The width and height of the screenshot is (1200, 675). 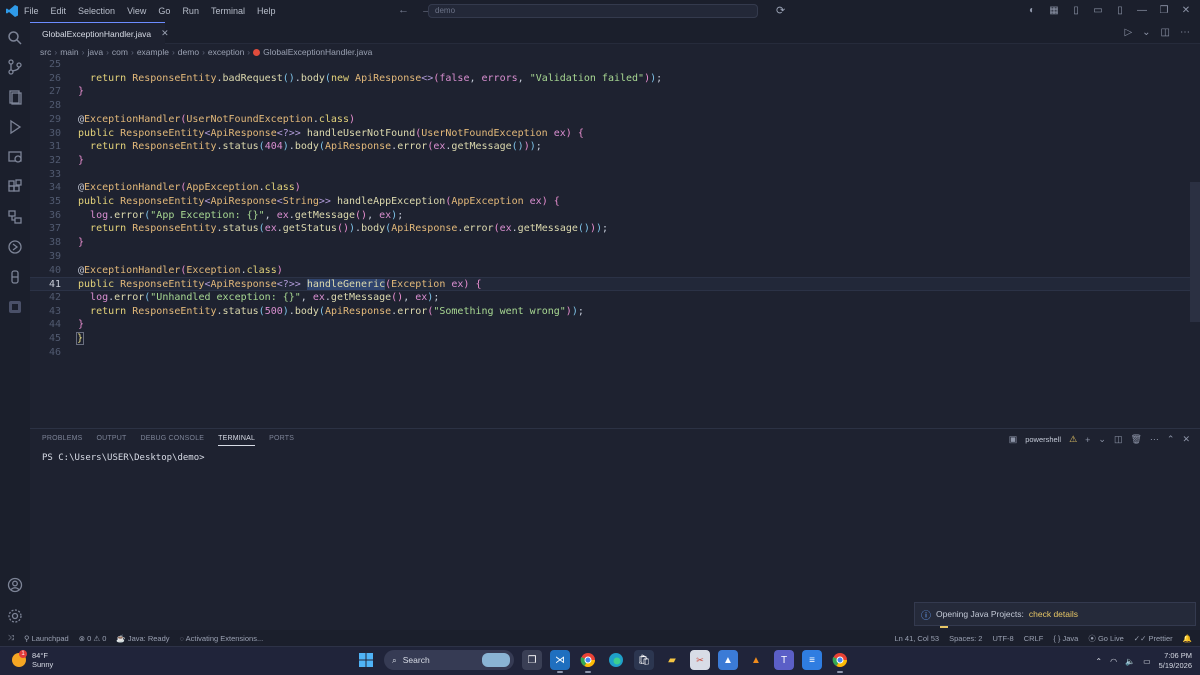 I want to click on language-mode: { } Java, so click(x=1065, y=638).